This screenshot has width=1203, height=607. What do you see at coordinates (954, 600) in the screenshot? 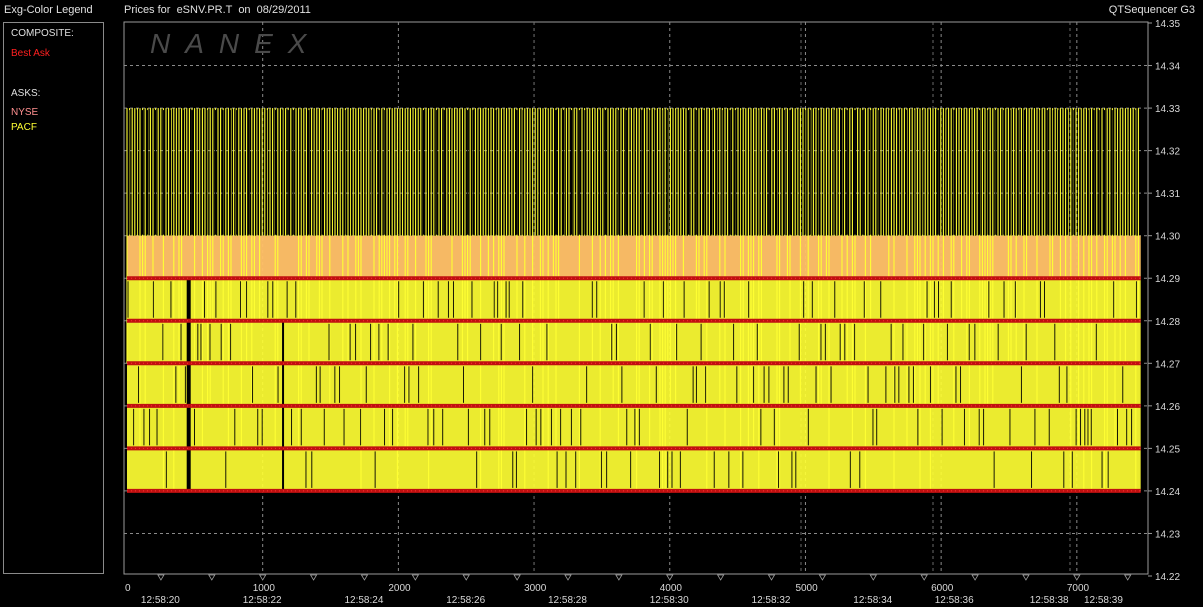
I see `x-time-label: 12:58:36` at bounding box center [954, 600].